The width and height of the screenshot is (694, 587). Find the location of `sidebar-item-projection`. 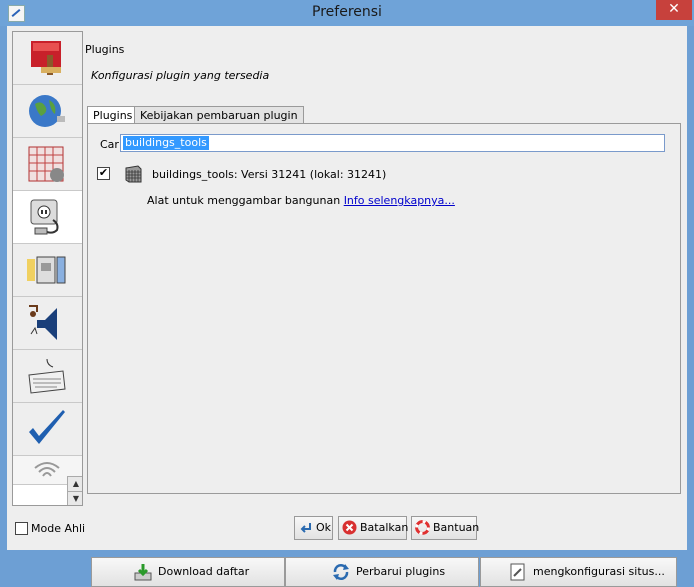

sidebar-item-projection is located at coordinates (47, 164).